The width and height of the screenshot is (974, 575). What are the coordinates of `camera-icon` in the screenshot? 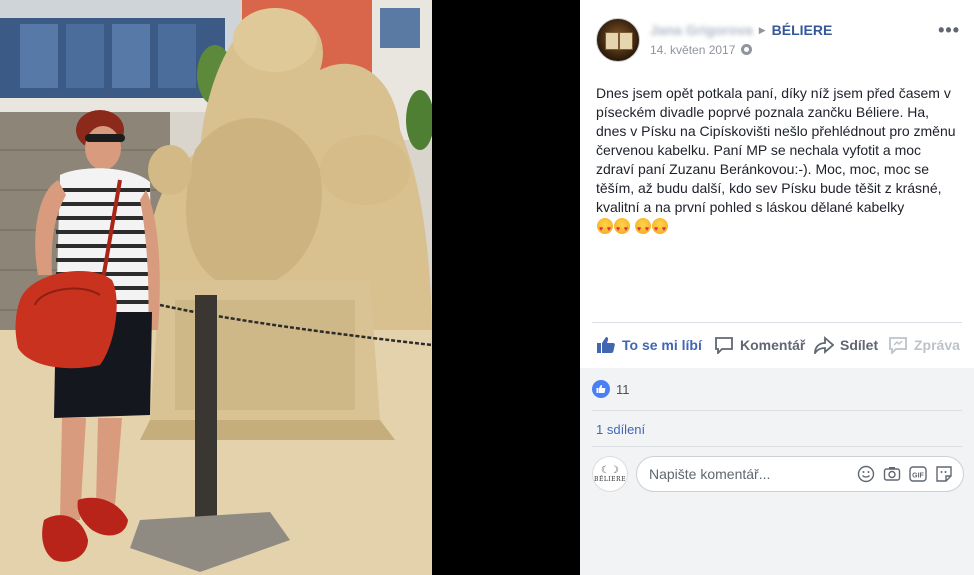 It's located at (892, 474).